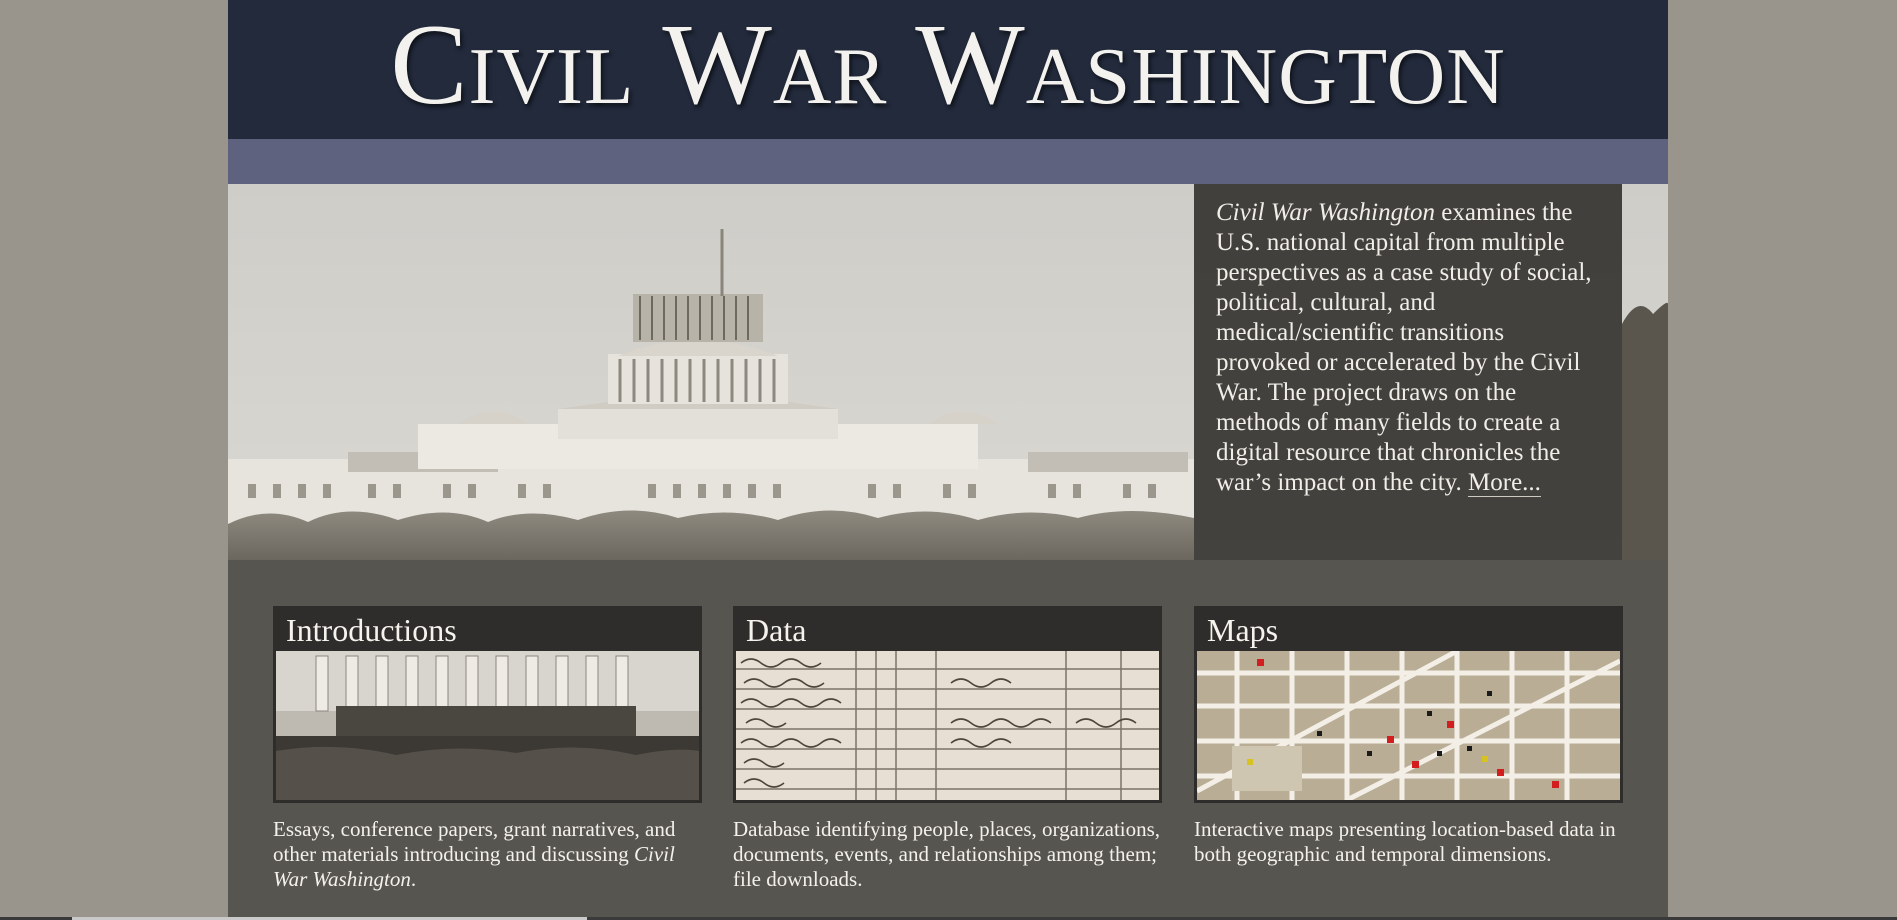  What do you see at coordinates (947, 628) in the screenshot?
I see `card-title-data: Data` at bounding box center [947, 628].